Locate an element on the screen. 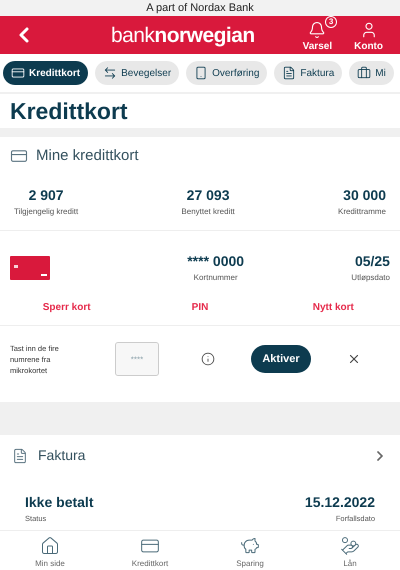 This screenshot has height=570, width=400. card-number: **** 0000 is located at coordinates (215, 262).